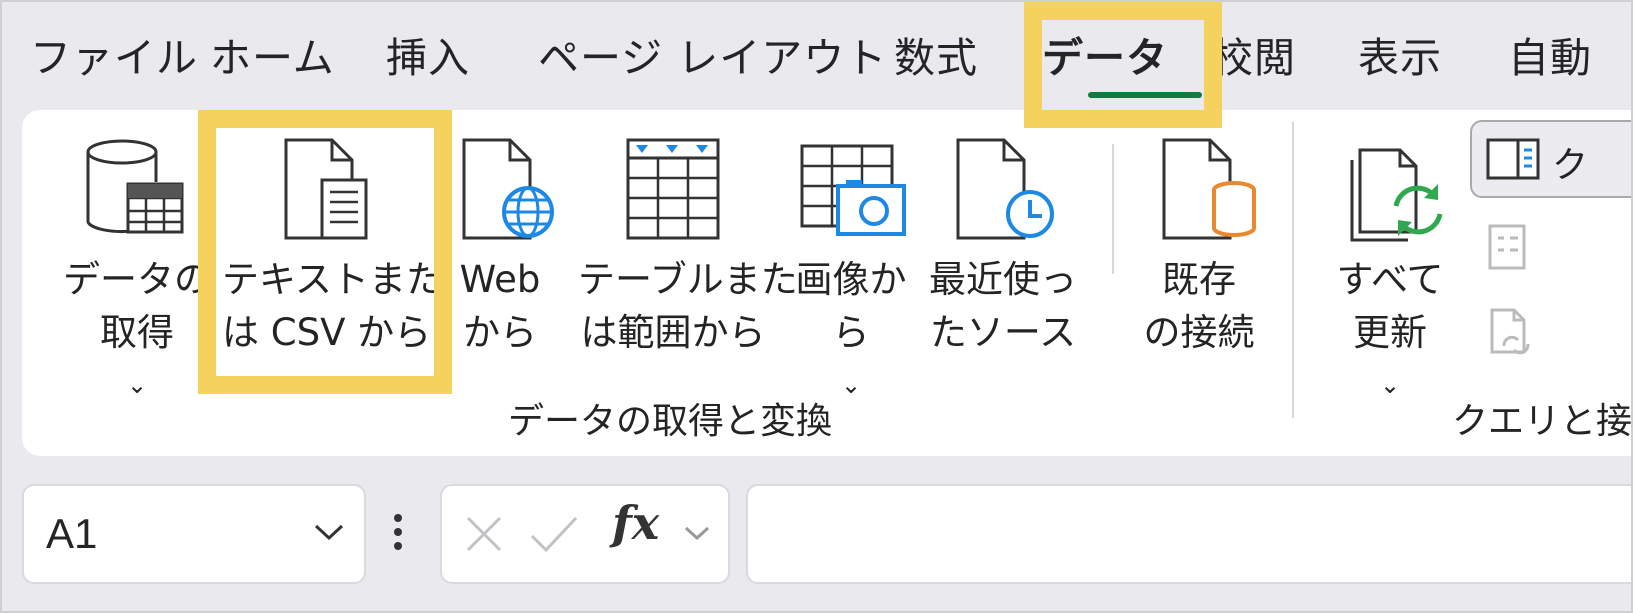  Describe the element at coordinates (1550, 159) in the screenshot. I see `queries-connections-button: ク` at that location.